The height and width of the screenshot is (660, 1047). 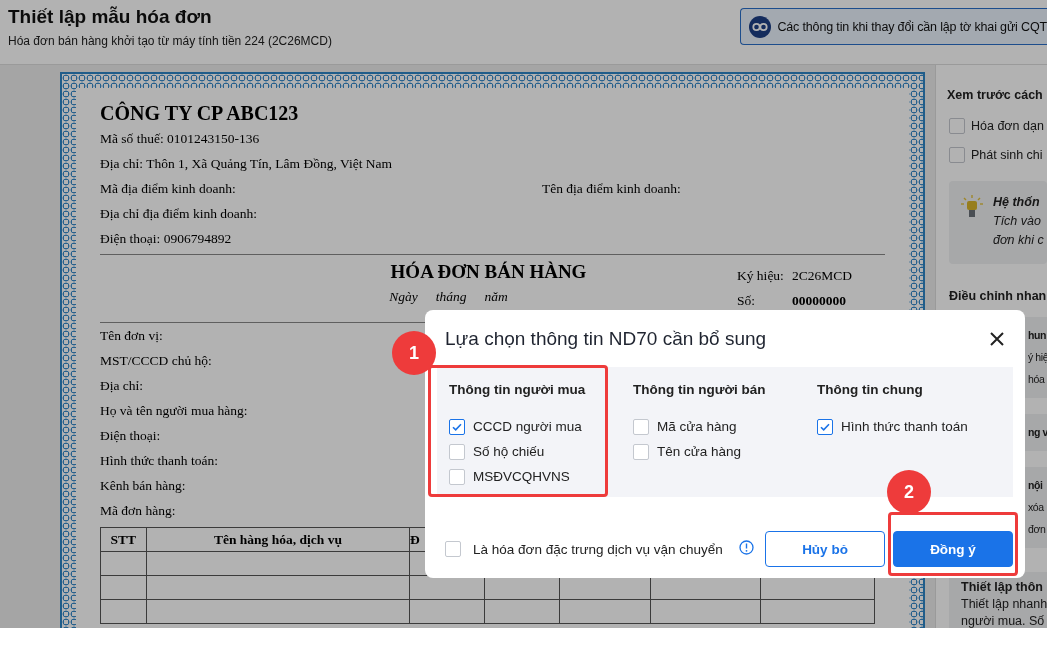 I want to click on option-label: Mã cửa hàng, so click(x=697, y=426).